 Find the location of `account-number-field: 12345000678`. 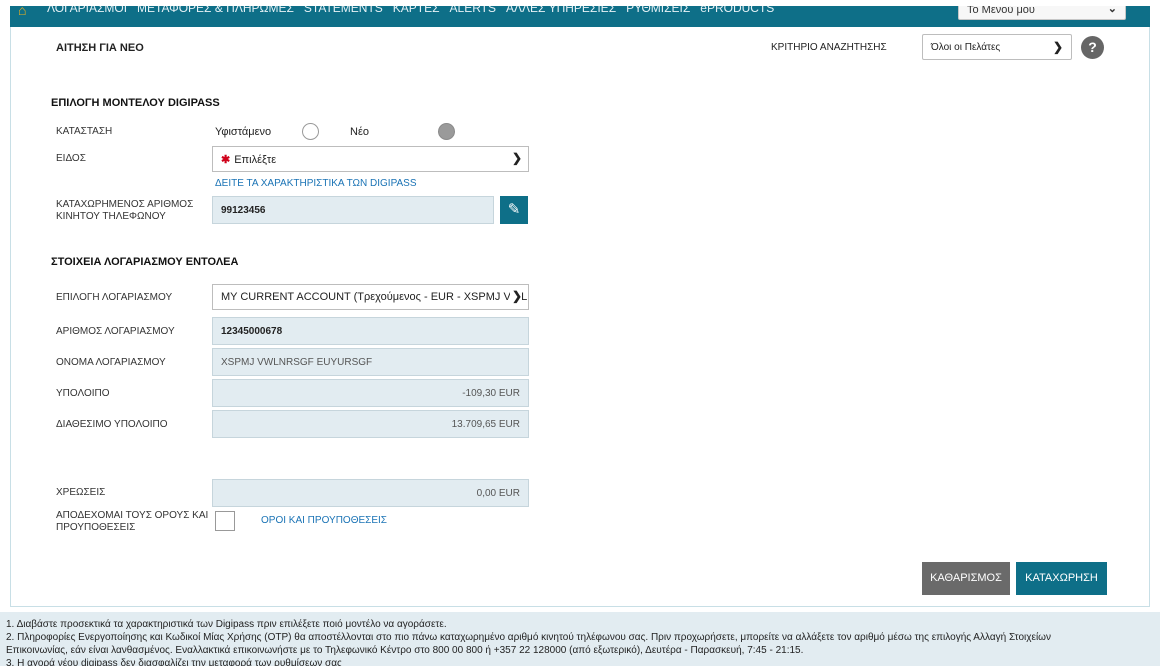

account-number-field: 12345000678 is located at coordinates (370, 331).